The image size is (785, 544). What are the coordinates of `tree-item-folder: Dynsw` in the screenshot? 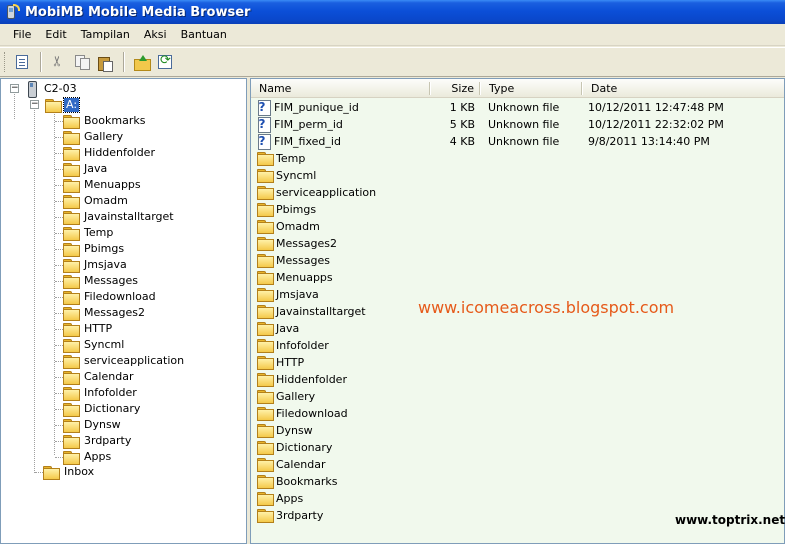 It's located at (93, 425).